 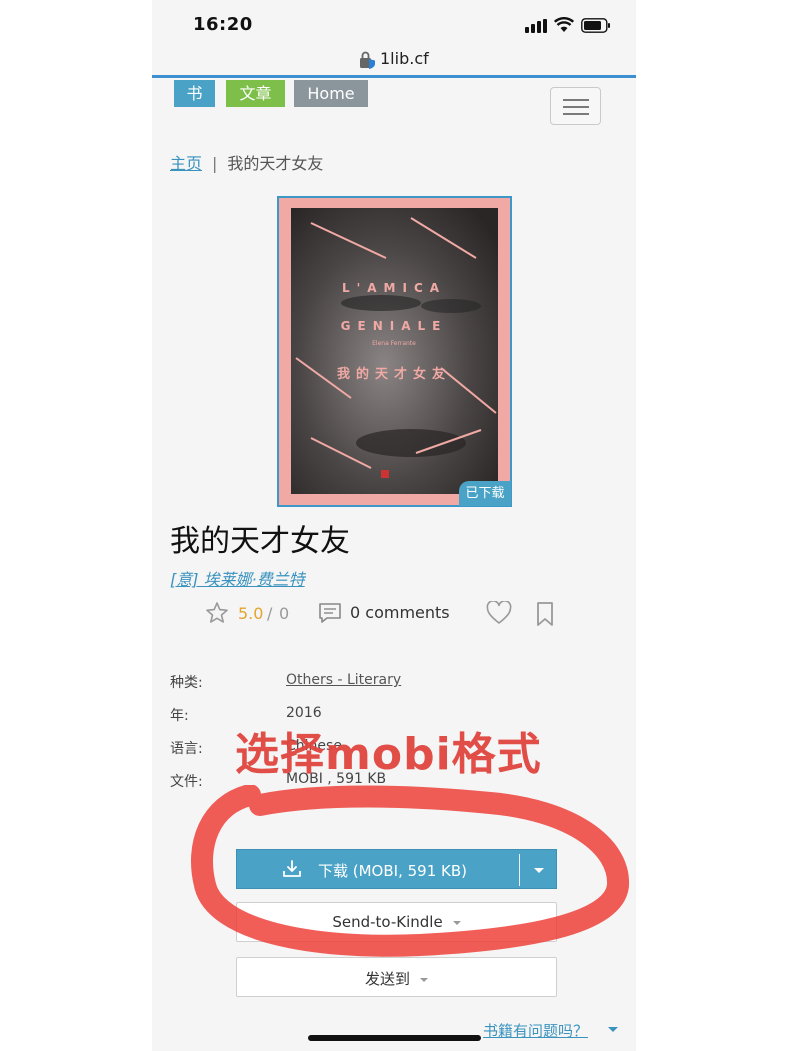 What do you see at coordinates (613, 1029) in the screenshot?
I see `report-problem-caret-icon` at bounding box center [613, 1029].